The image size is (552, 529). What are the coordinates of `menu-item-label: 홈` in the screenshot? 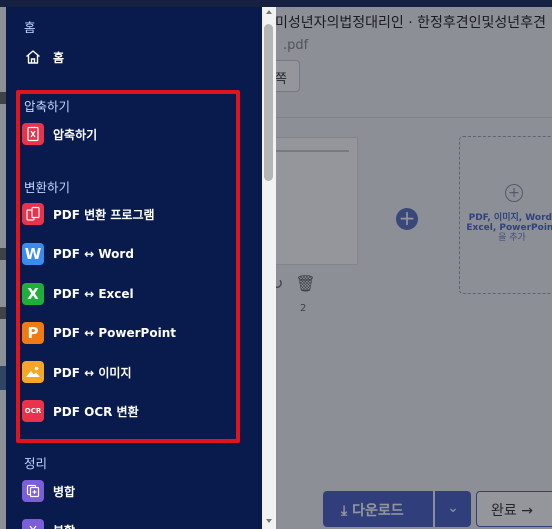 It's located at (59, 57).